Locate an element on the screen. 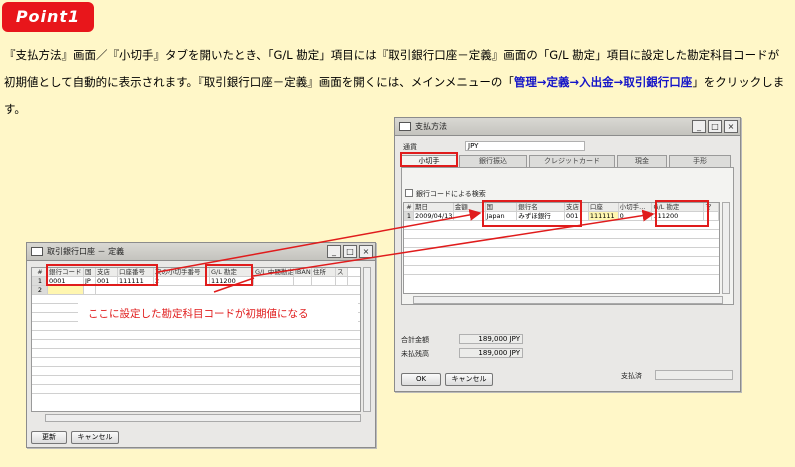 Image resolution: width=795 pixels, height=467 pixels. arrow-gl-to-payment is located at coordinates (453, 243).